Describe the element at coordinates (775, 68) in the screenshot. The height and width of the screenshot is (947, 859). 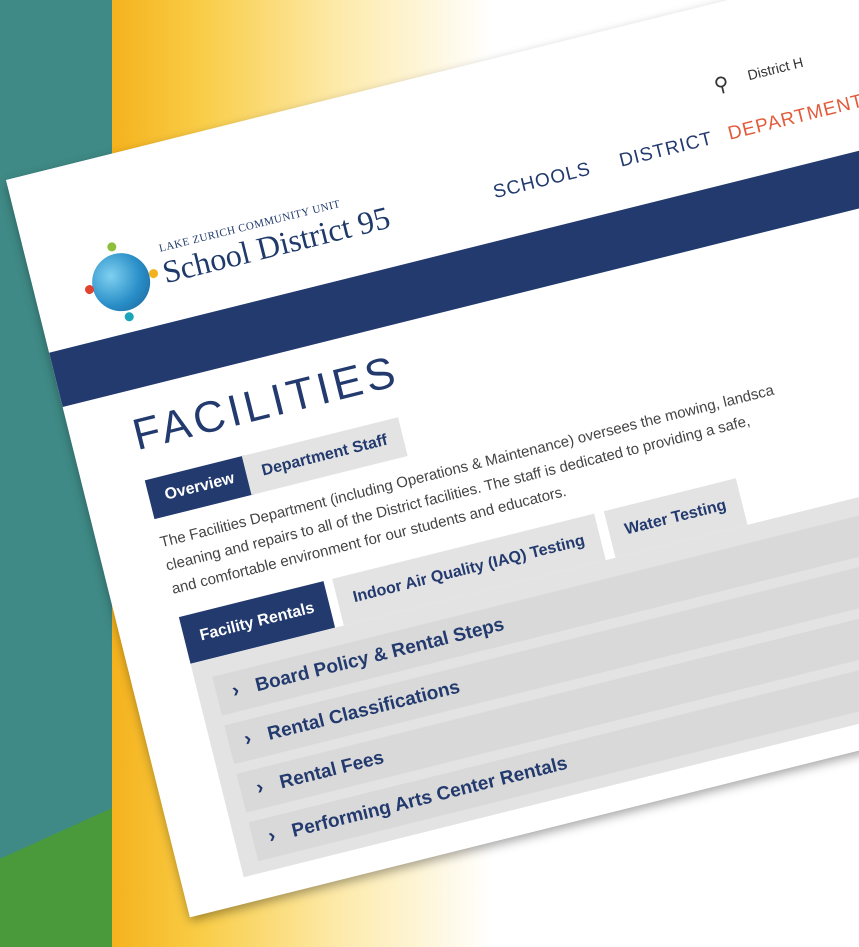
I see `district-home-link: District H` at that location.